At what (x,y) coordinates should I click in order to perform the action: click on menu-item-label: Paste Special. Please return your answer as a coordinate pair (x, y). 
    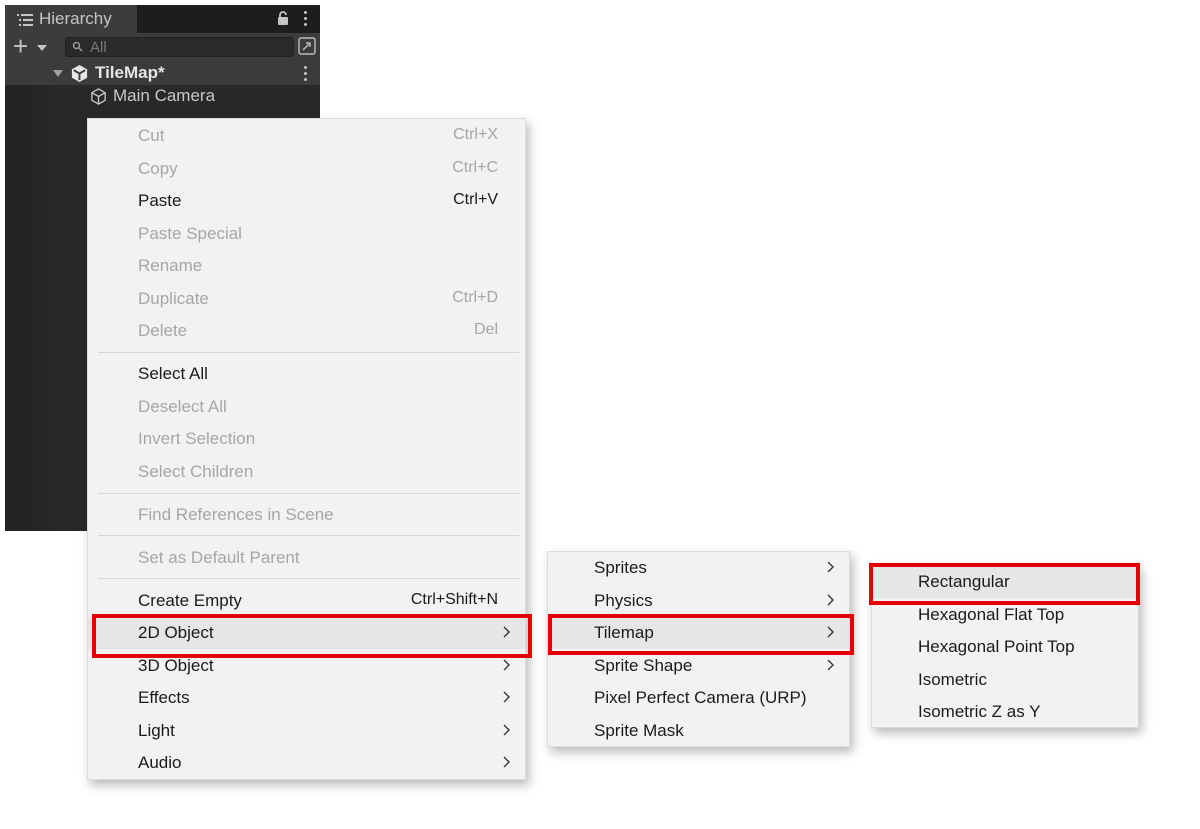
    Looking at the image, I should click on (190, 233).